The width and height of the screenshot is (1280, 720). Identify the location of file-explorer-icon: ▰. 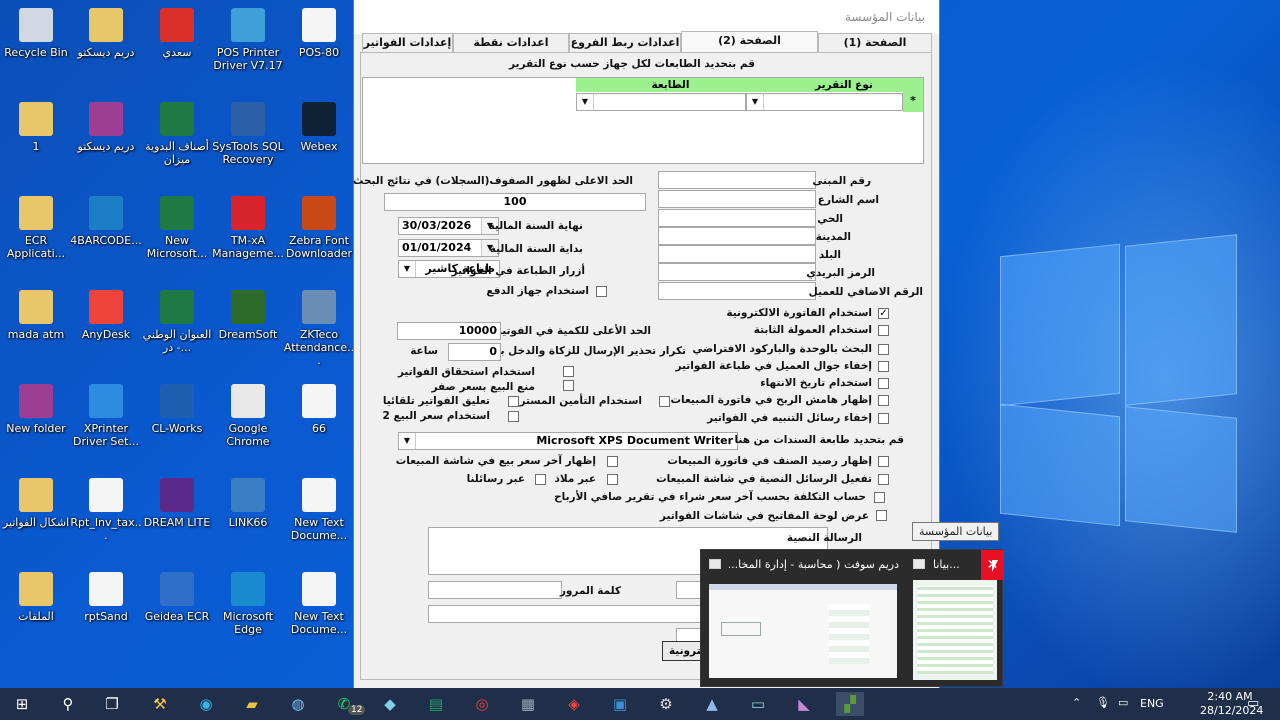
(252, 704).